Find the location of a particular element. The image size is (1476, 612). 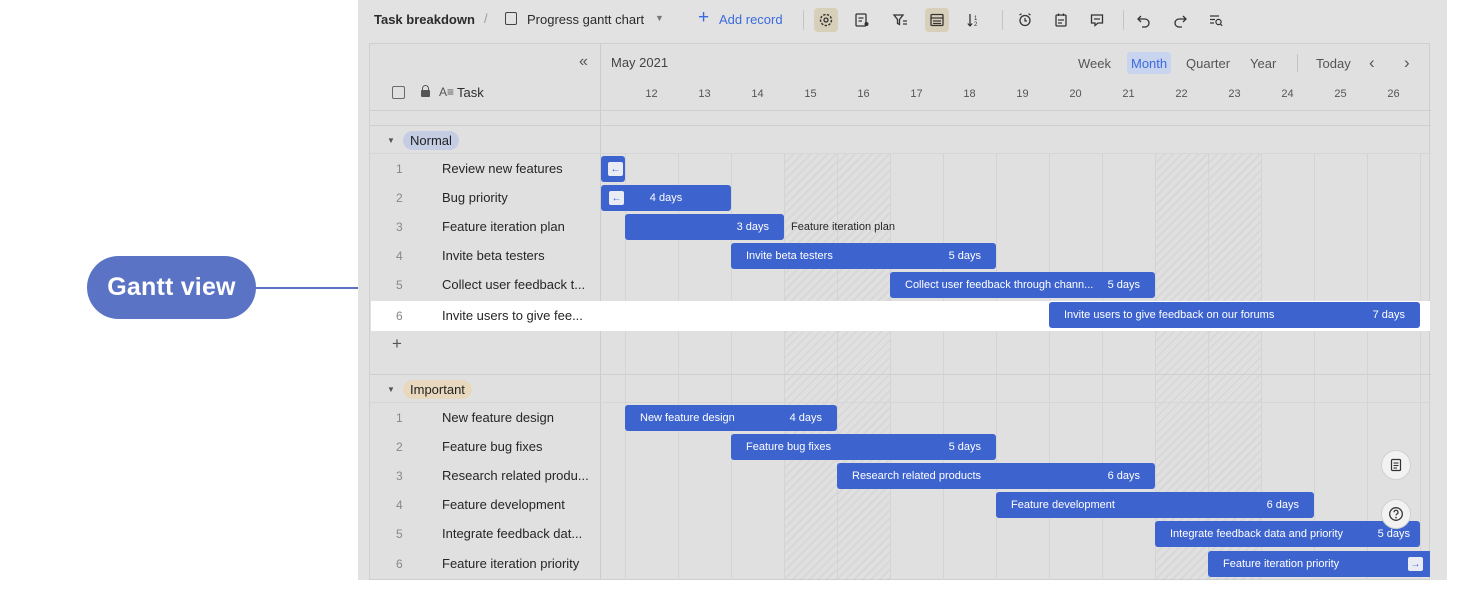

day-label: 25 is located at coordinates (1340, 94).